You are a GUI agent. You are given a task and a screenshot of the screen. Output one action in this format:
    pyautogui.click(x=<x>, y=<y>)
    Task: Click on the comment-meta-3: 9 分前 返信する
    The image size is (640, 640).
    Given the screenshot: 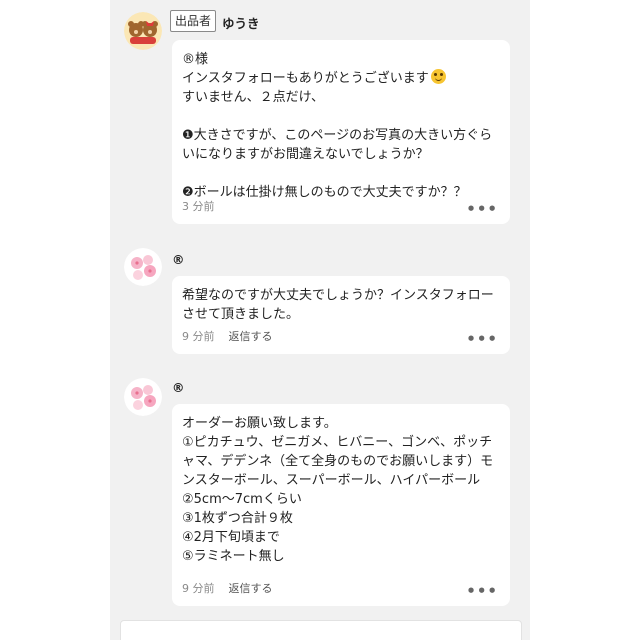 What is the action you would take?
    pyautogui.click(x=227, y=588)
    